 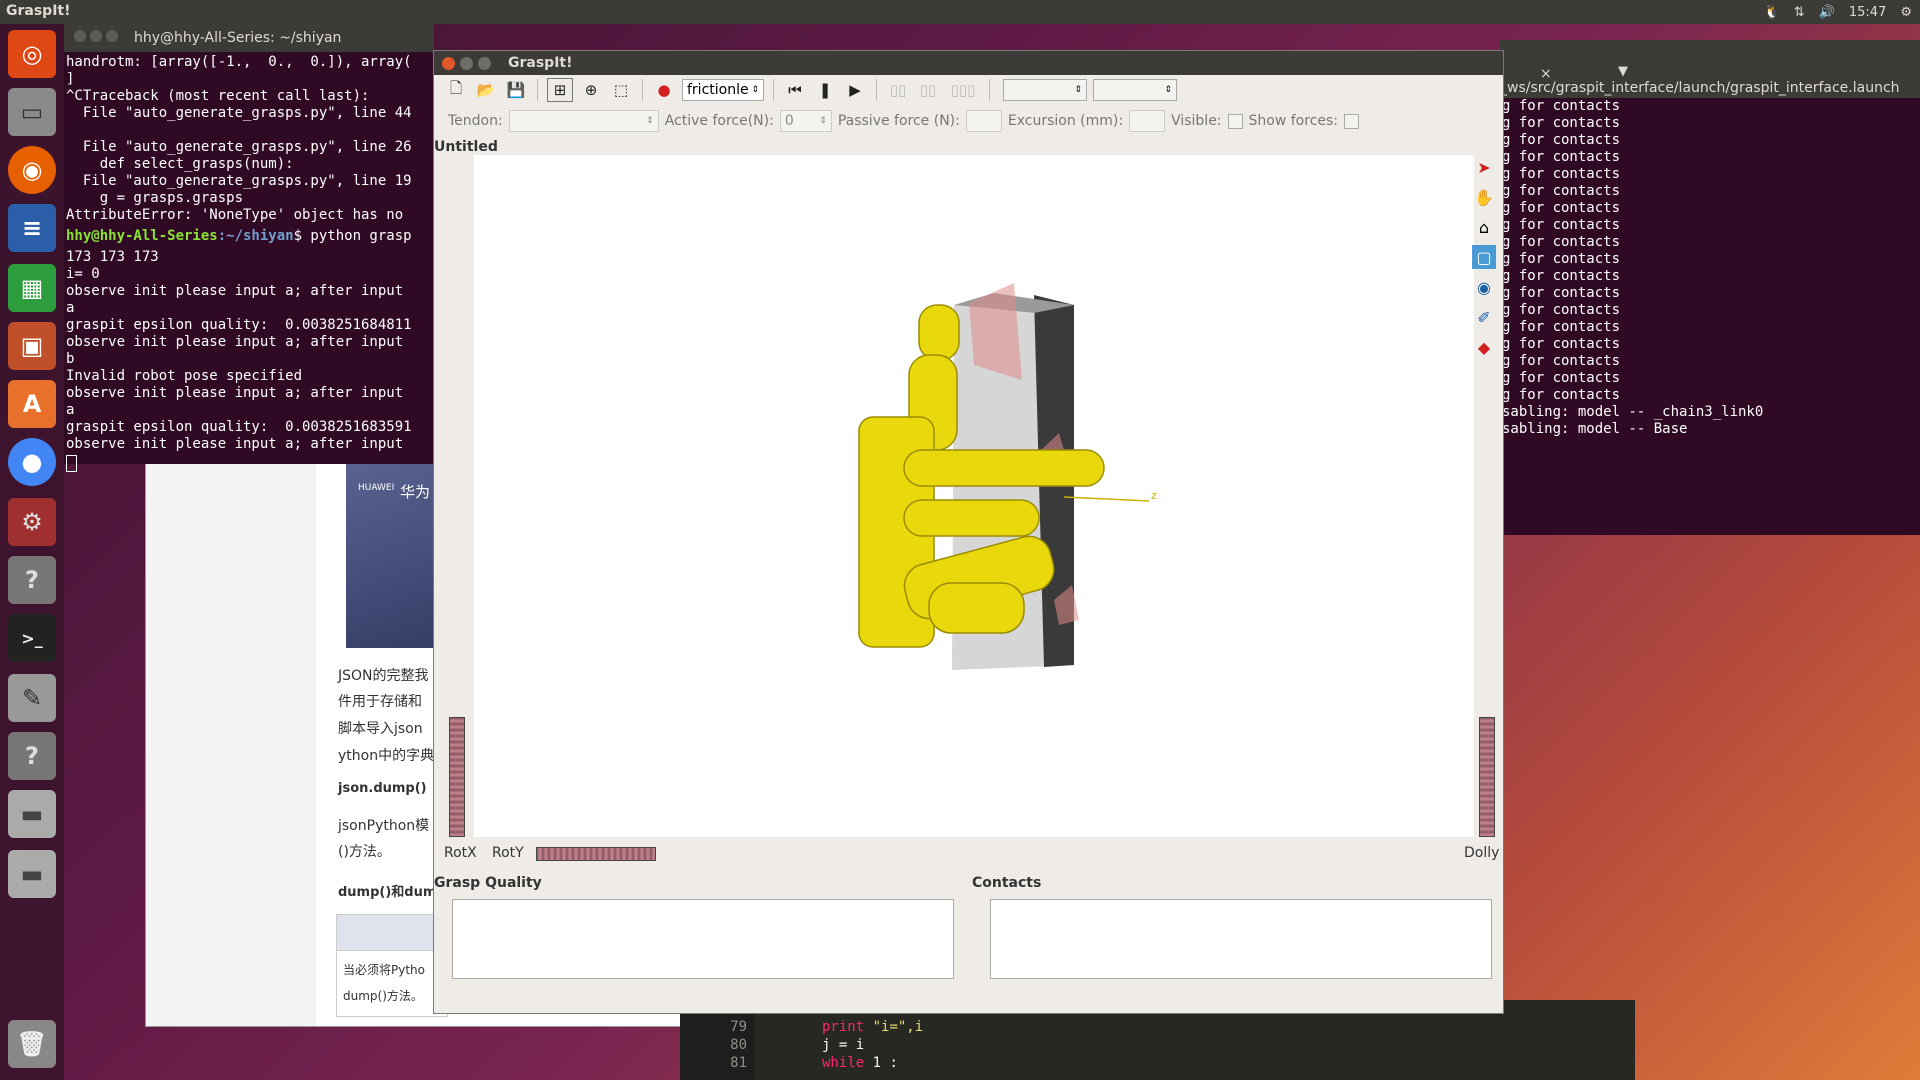 What do you see at coordinates (1484, 317) in the screenshot?
I see `perspective-icon: ✐` at bounding box center [1484, 317].